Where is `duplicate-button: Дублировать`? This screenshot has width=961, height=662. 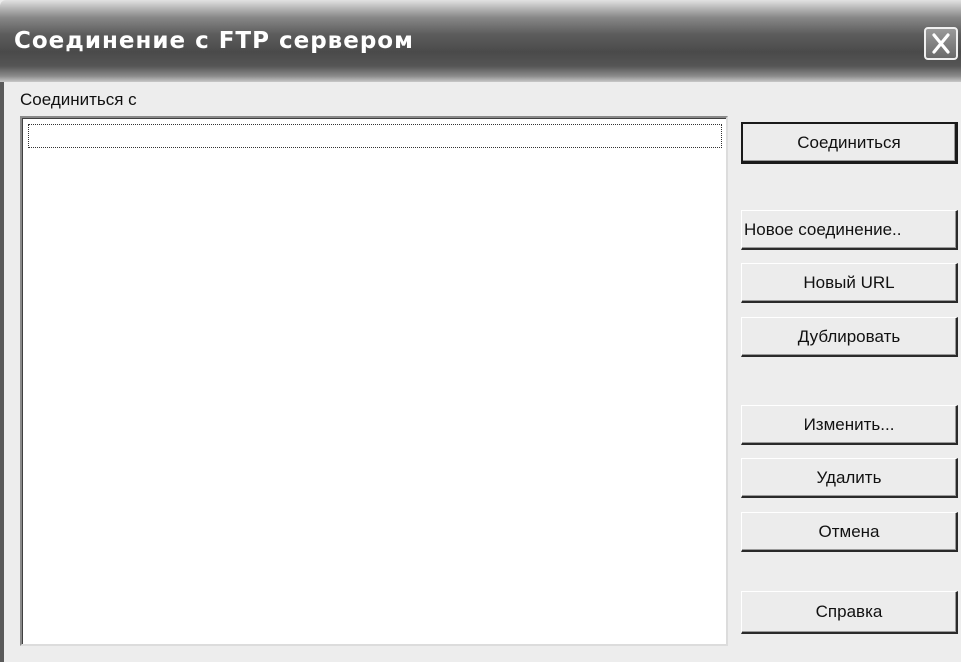 duplicate-button: Дублировать is located at coordinates (849, 337).